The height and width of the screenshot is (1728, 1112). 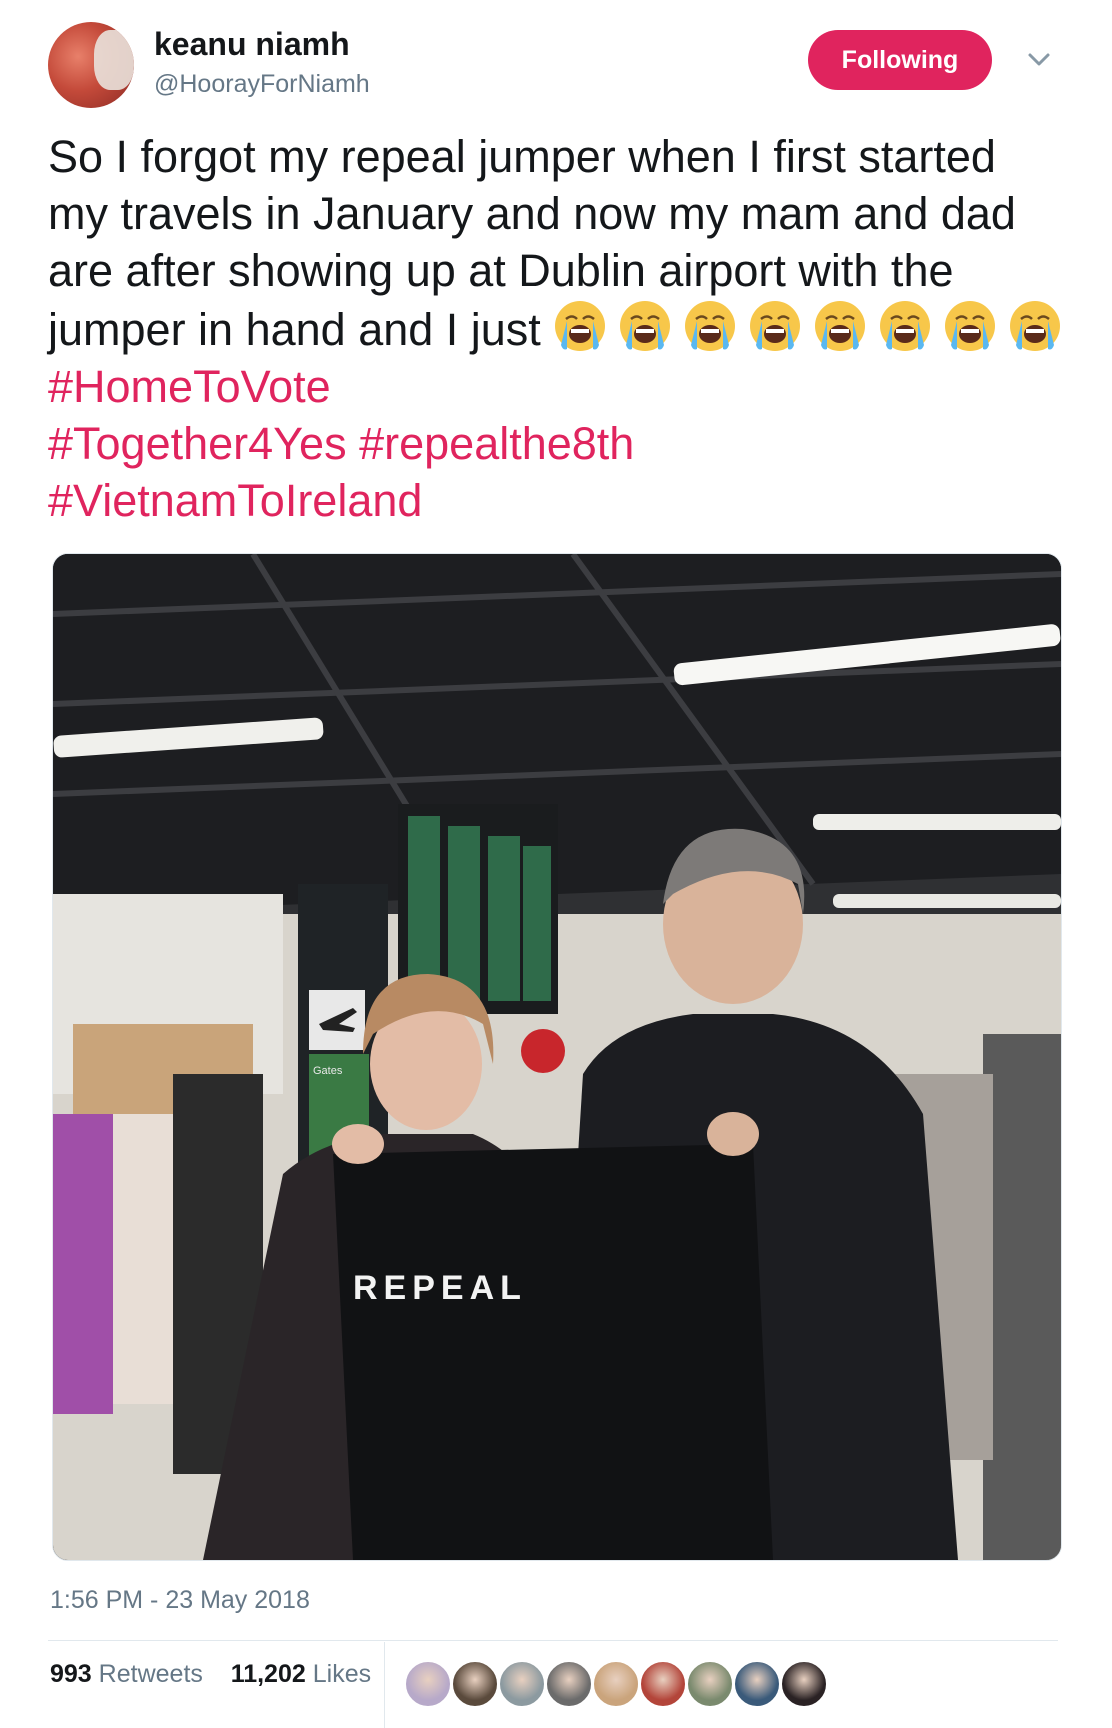 I want to click on following-button: Following, so click(x=900, y=60).